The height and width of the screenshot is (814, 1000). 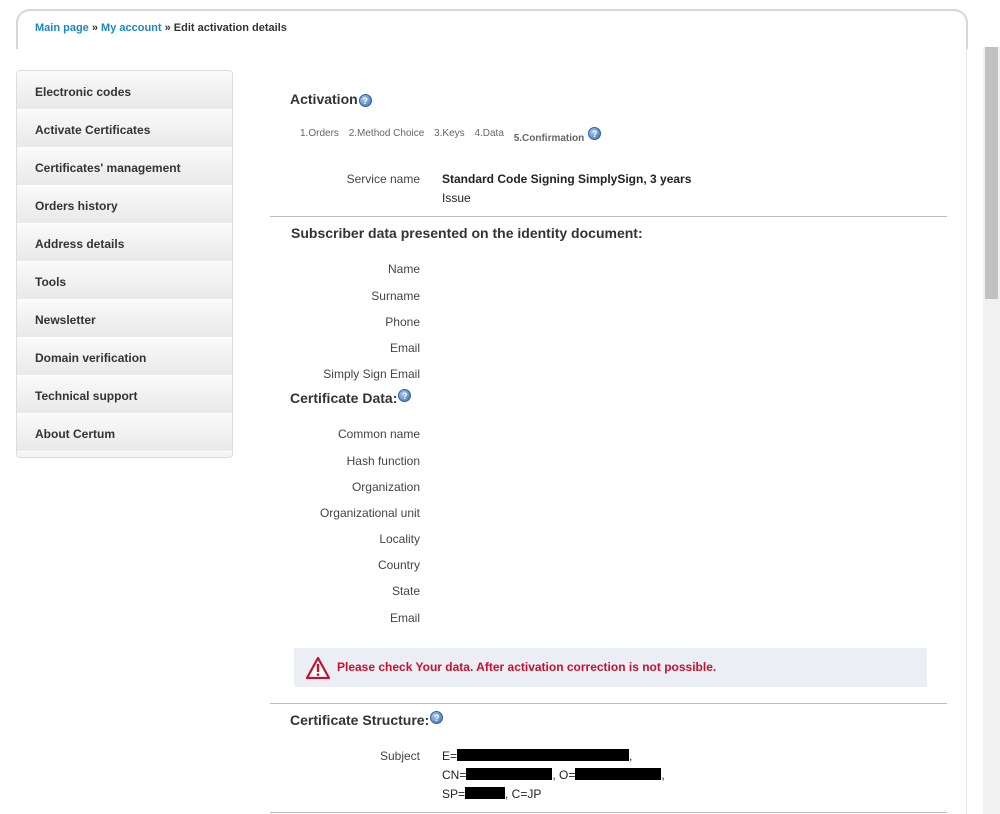 What do you see at coordinates (324, 99) in the screenshot?
I see `activation-title-text: Activation` at bounding box center [324, 99].